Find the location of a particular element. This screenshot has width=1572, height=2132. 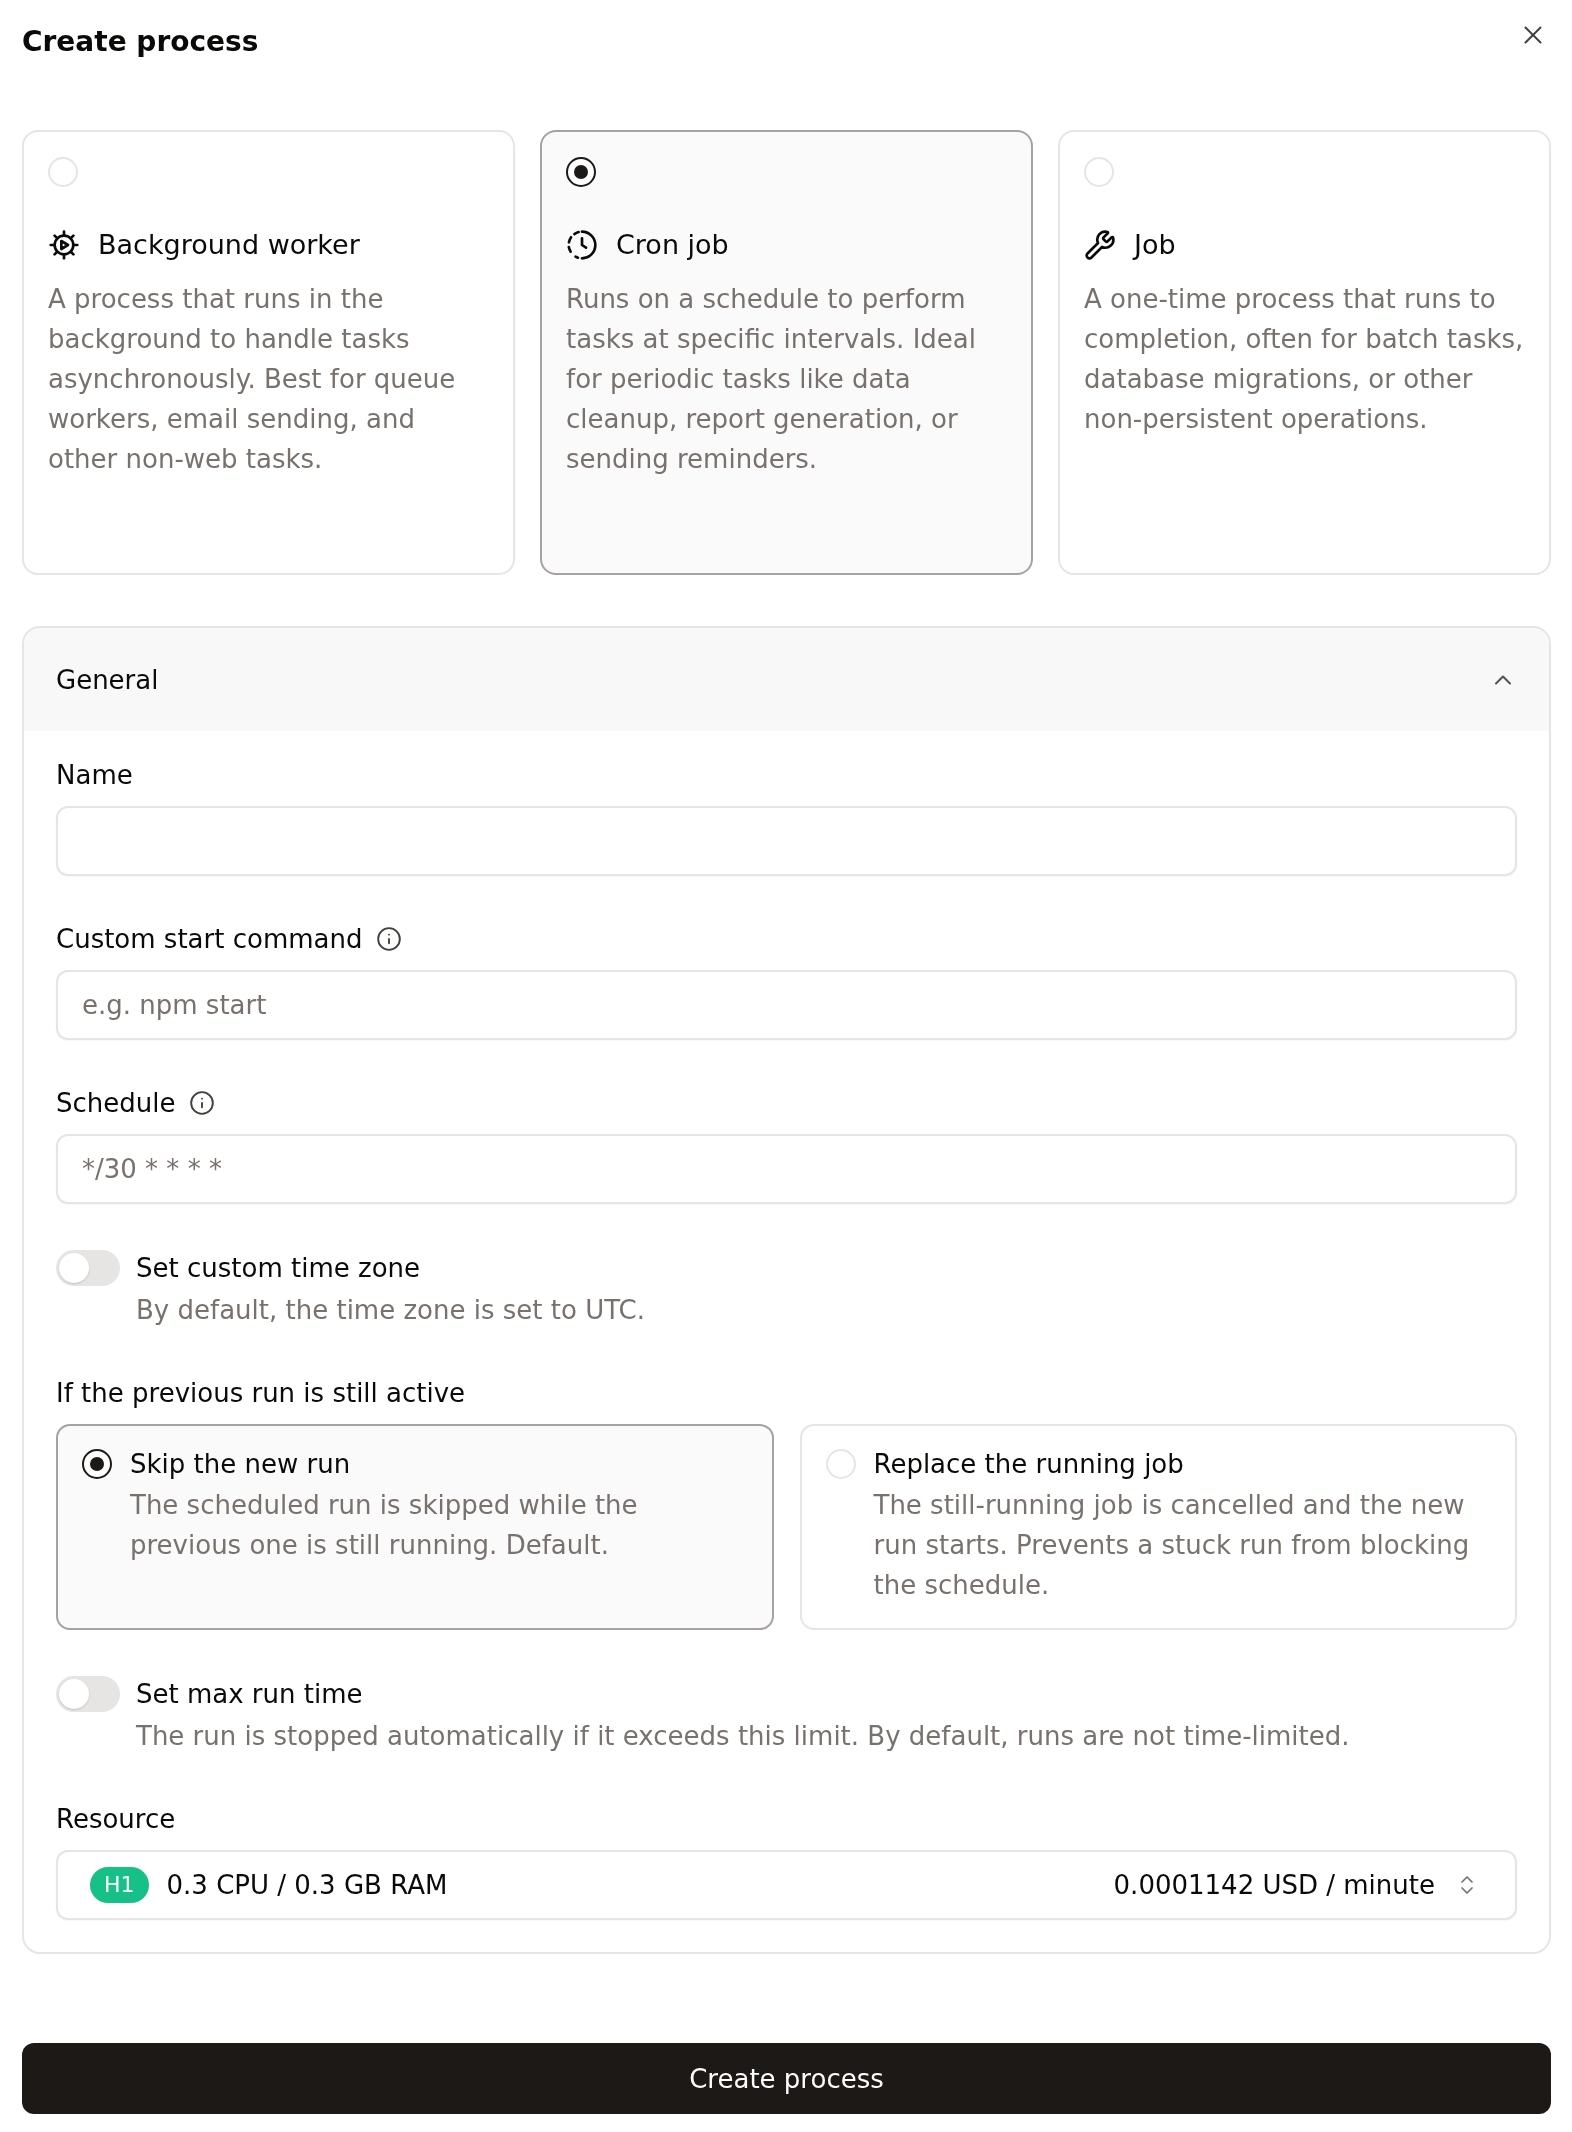

process-type-card: Background worker A process that runs in the background to handle tasks asynchronously. Best for queue workers, email sending, and other non-web tasks. is located at coordinates (268, 352).